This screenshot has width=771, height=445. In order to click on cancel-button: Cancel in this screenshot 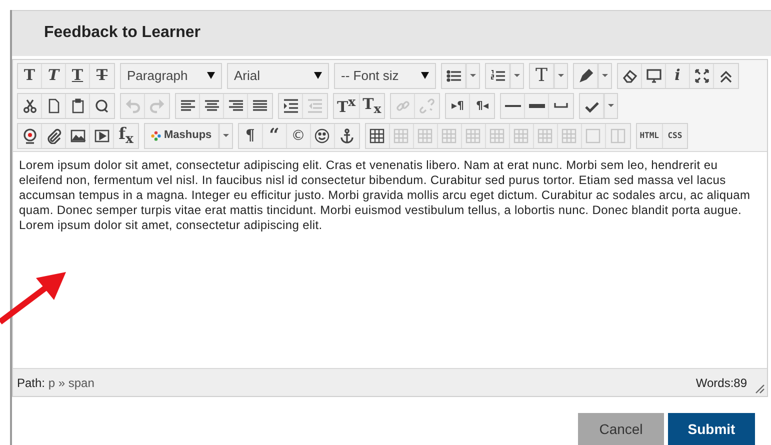, I will do `click(621, 429)`.